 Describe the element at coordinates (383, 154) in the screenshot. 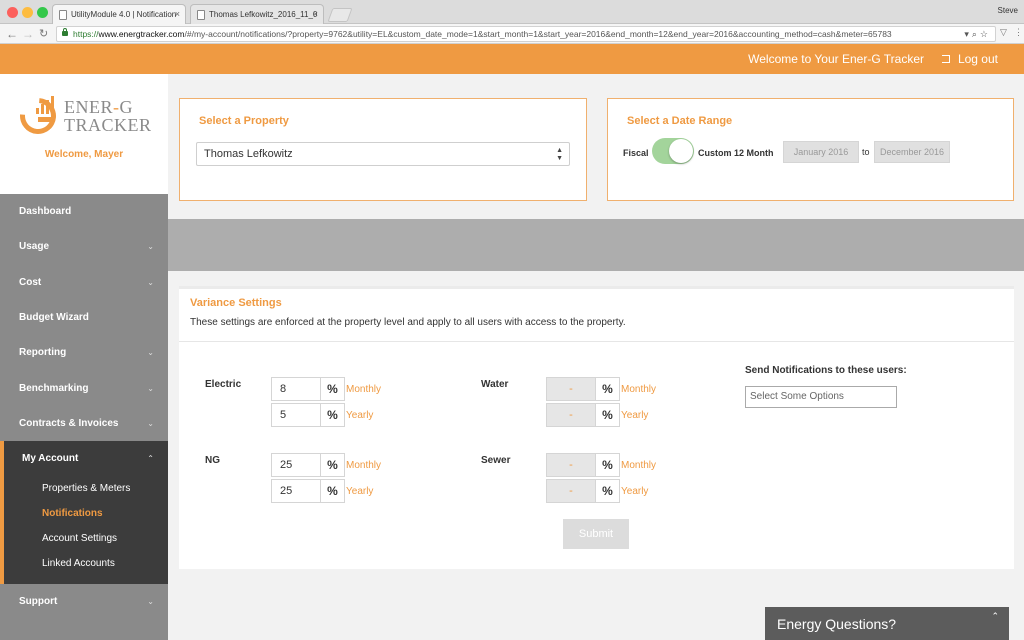

I see `property-select: Thomas Lefkowitz ▲ ▼` at that location.